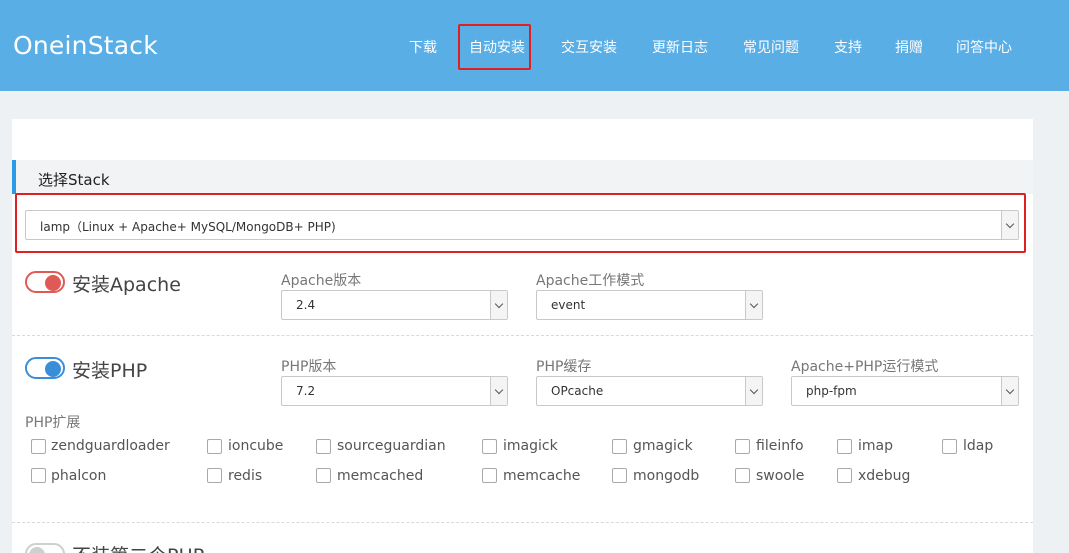 The image size is (1069, 553). What do you see at coordinates (884, 476) in the screenshot?
I see `ext-xdebug-label: xdebug` at bounding box center [884, 476].